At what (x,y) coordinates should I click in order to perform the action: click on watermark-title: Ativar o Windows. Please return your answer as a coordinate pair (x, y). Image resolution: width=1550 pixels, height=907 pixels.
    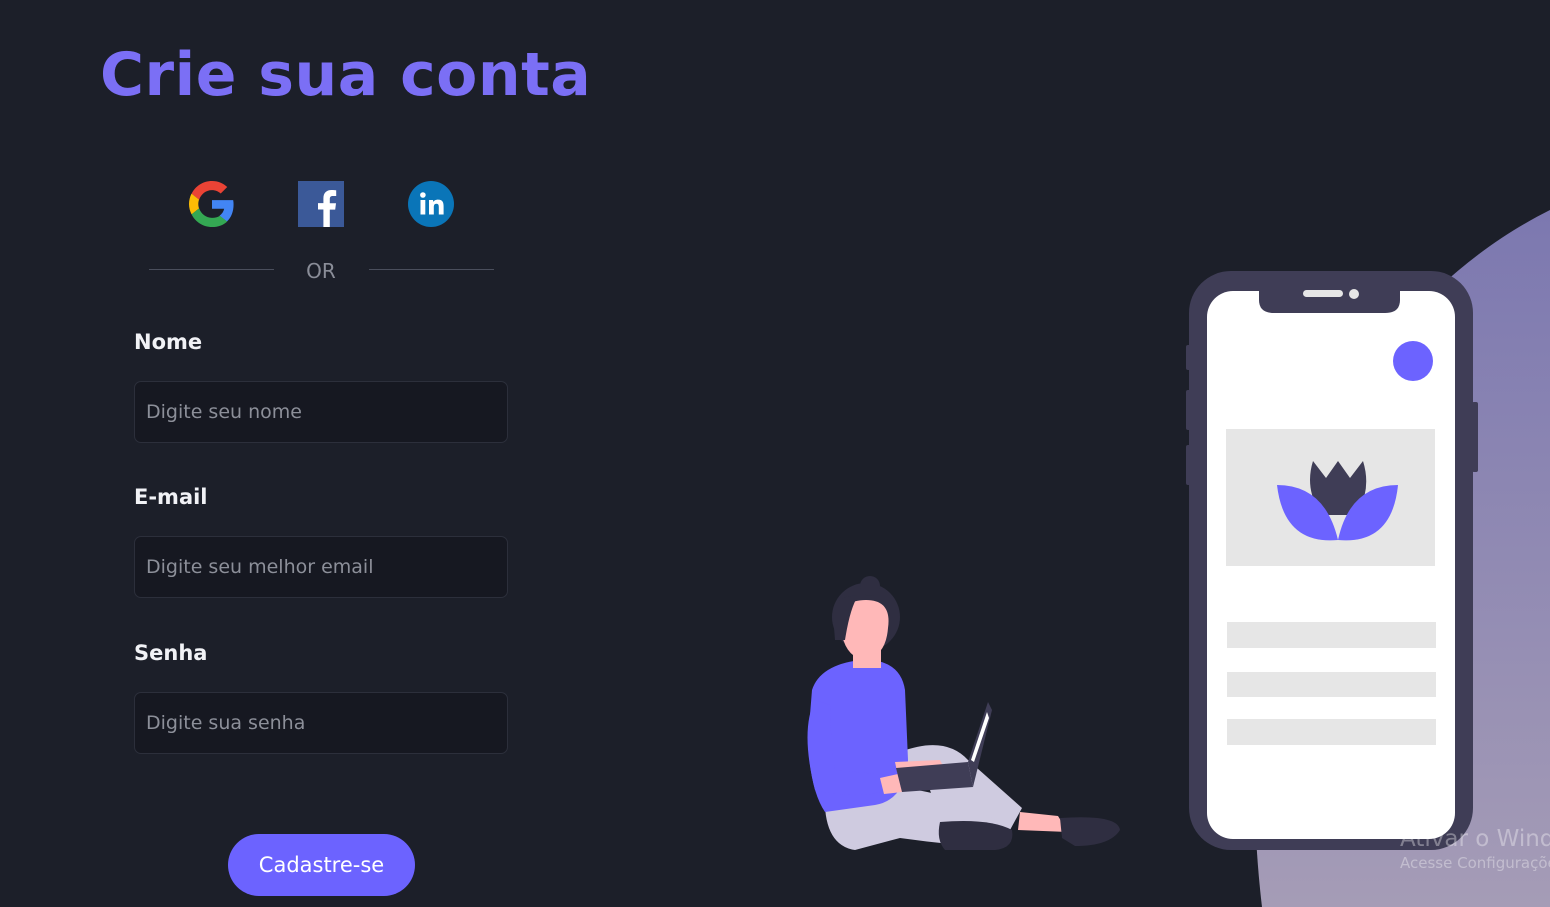
    Looking at the image, I should click on (1475, 839).